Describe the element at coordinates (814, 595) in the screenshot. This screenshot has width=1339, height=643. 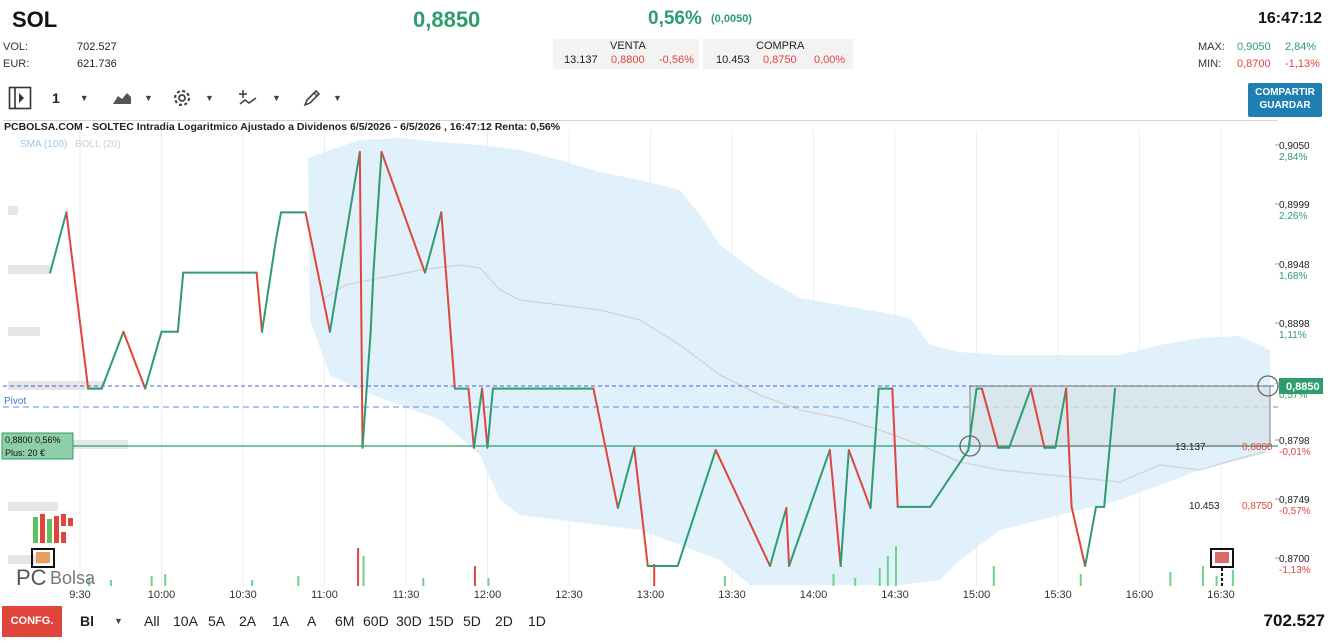
I see `x-tick-label: 14:00` at that location.